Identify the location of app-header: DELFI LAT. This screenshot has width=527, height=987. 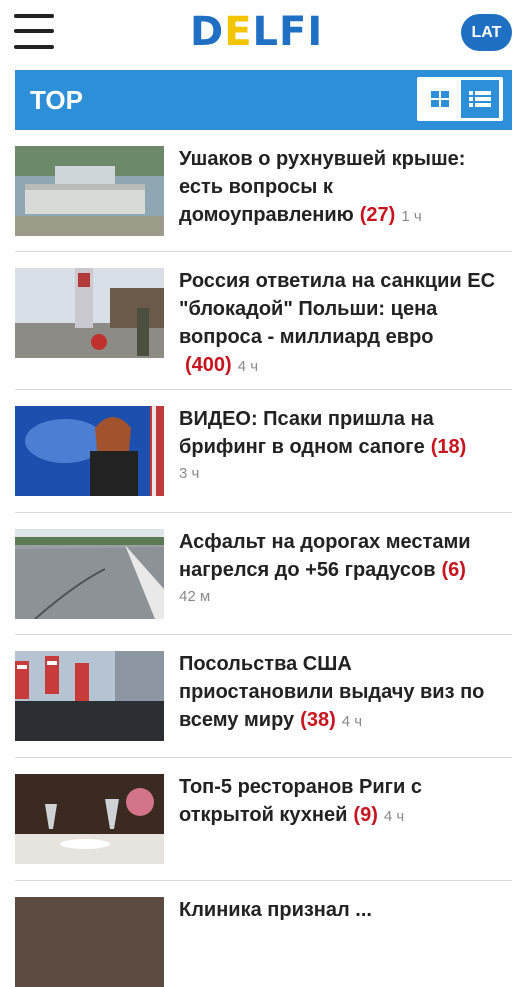
(263, 32).